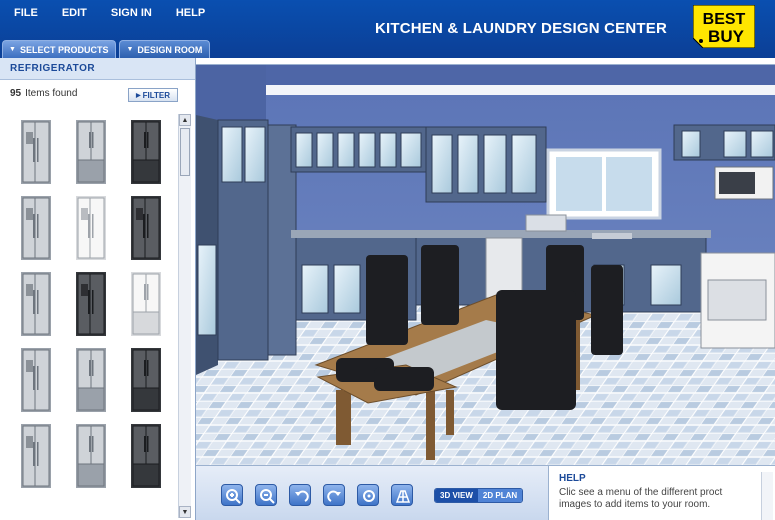 This screenshot has height=520, width=775. I want to click on menu-edit: EDIT, so click(74, 13).